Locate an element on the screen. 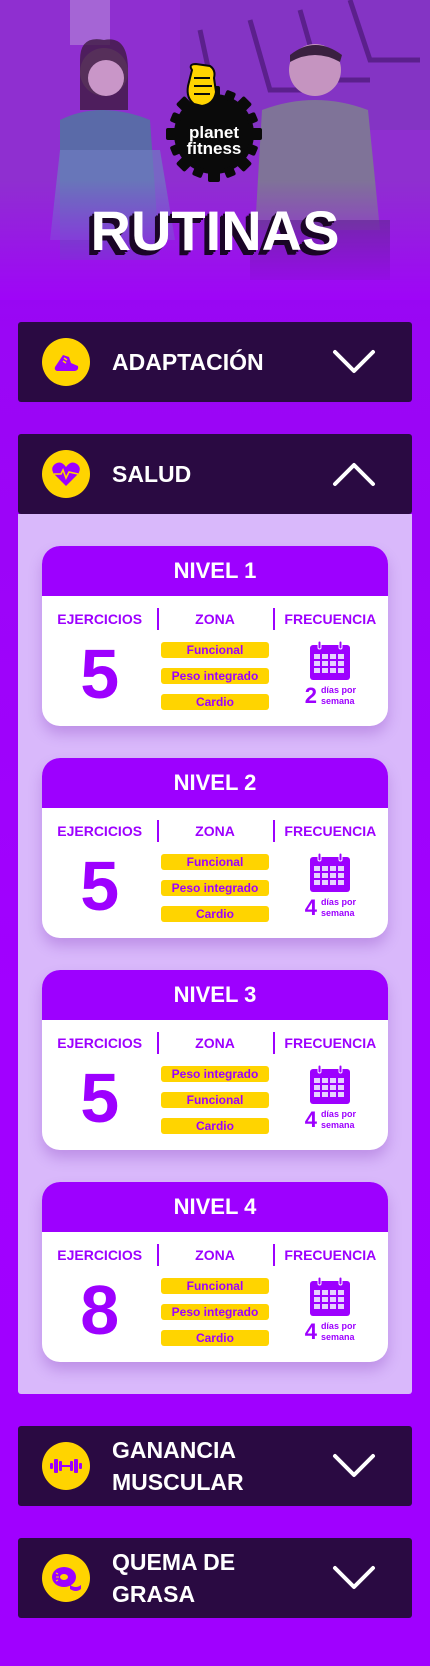 The width and height of the screenshot is (430, 1666). section-adaptacion: ADAPTACIÓN is located at coordinates (215, 362).